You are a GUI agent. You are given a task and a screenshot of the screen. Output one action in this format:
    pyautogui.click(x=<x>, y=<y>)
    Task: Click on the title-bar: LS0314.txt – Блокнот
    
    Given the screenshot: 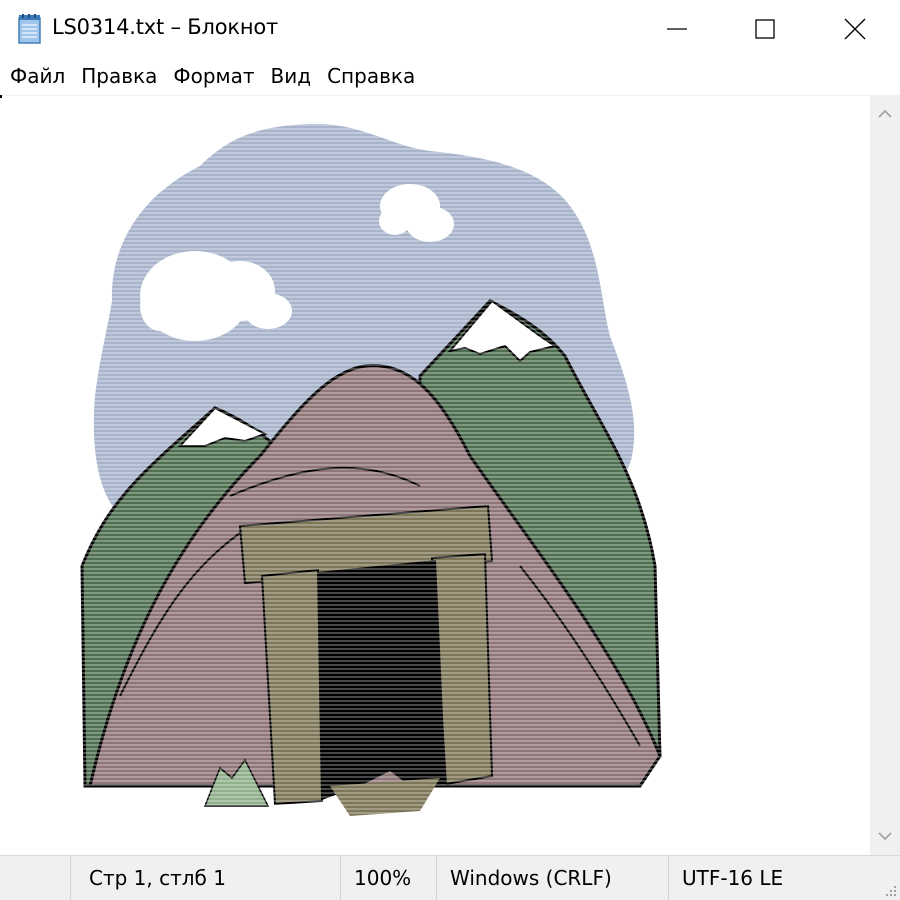 What is the action you would take?
    pyautogui.click(x=450, y=29)
    